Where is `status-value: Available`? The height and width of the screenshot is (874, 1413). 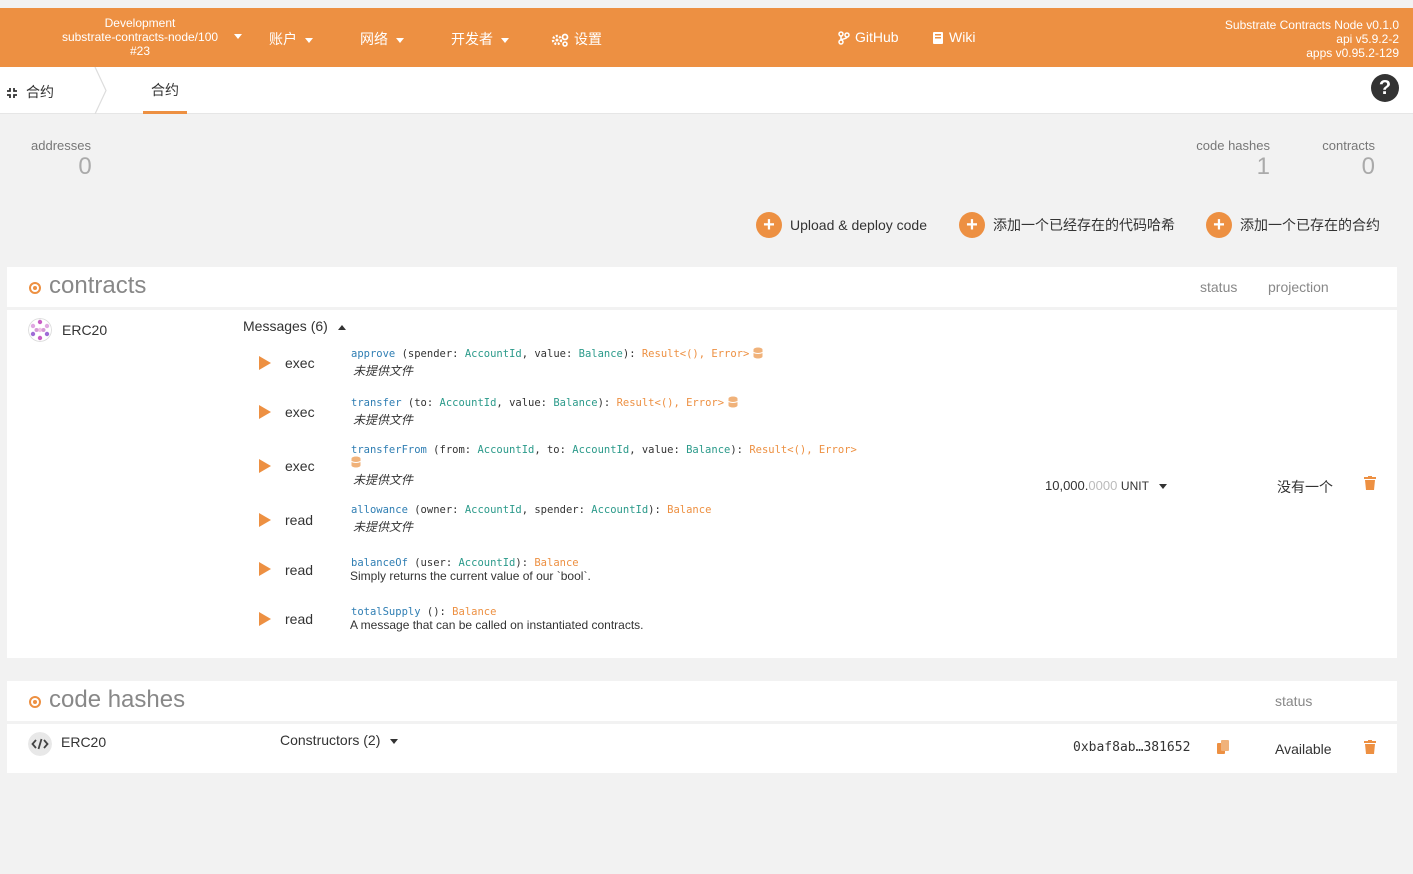
status-value: Available is located at coordinates (1303, 749).